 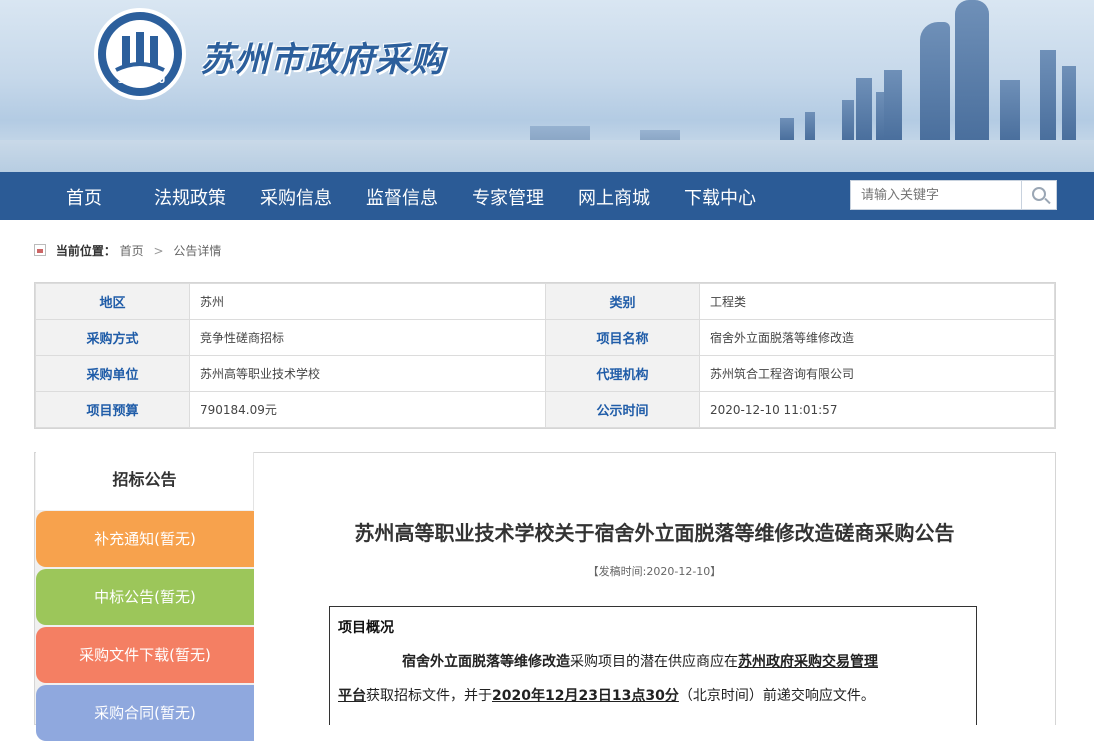 I want to click on info-value: 苏州筑合工程咨询有限公司, so click(x=877, y=373).